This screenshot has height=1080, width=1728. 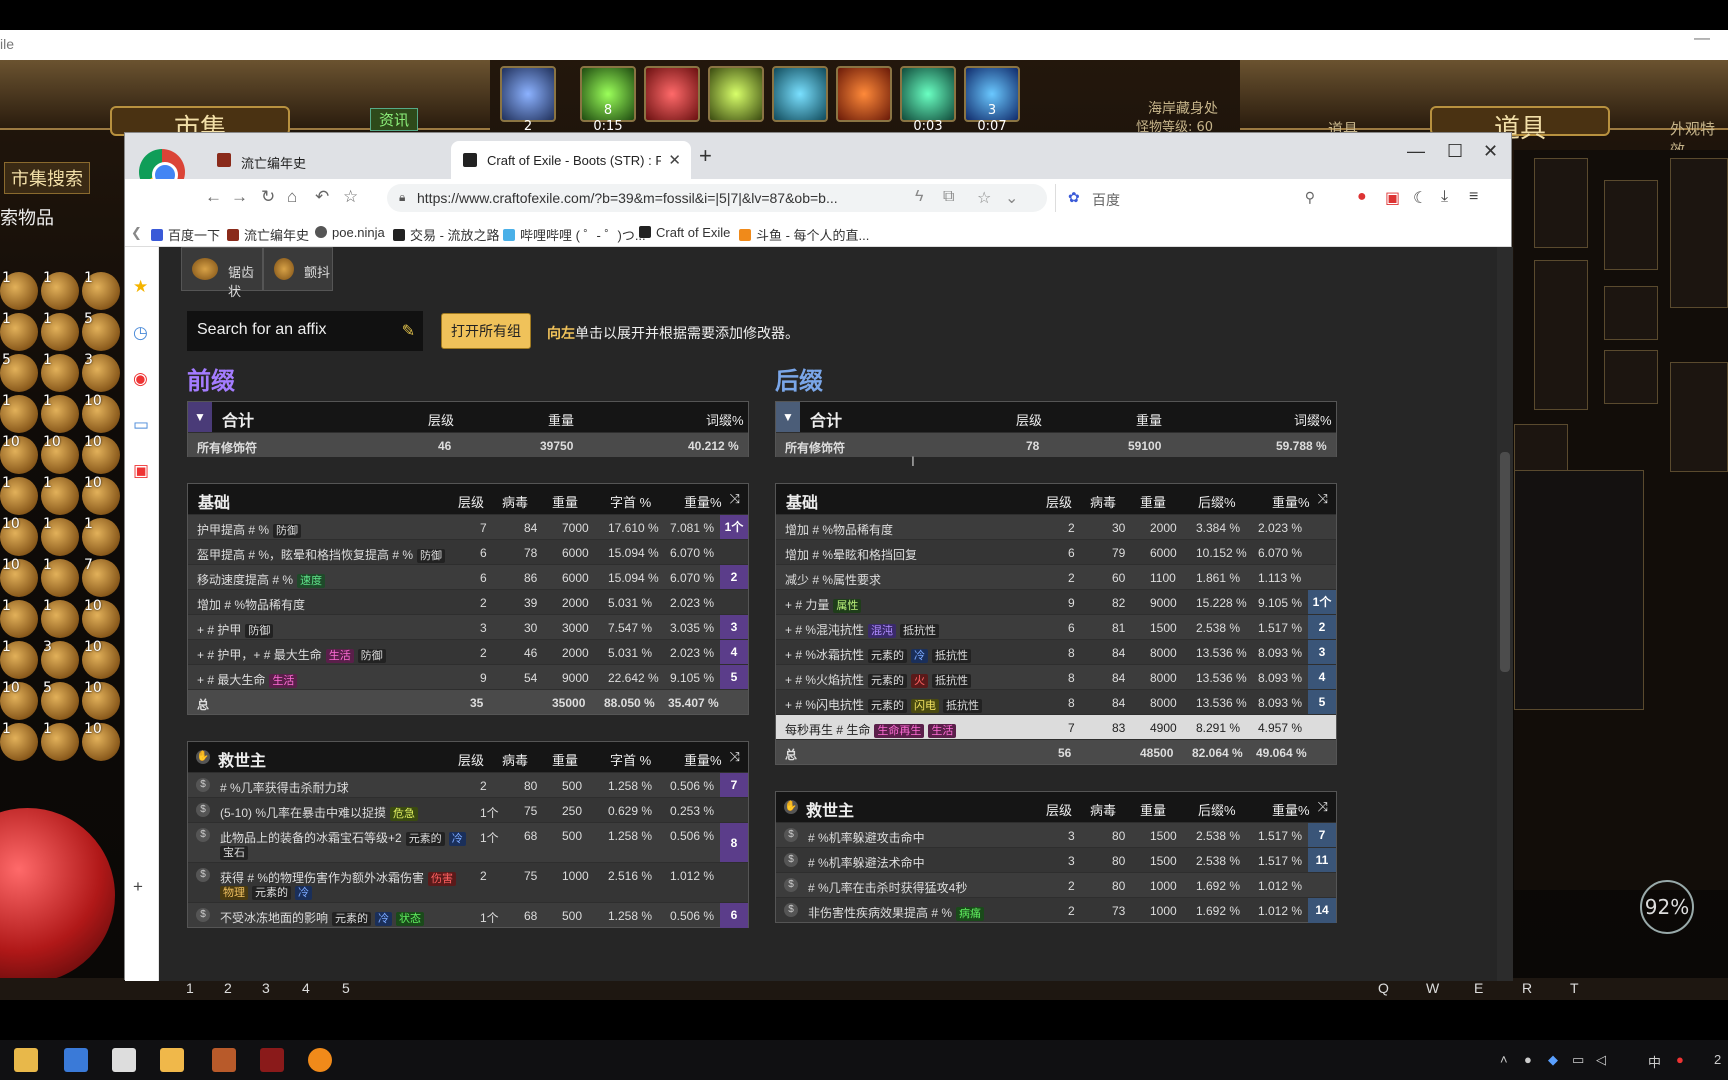 What do you see at coordinates (919, 197) in the screenshot?
I see `lightning-icon: ϟ` at bounding box center [919, 197].